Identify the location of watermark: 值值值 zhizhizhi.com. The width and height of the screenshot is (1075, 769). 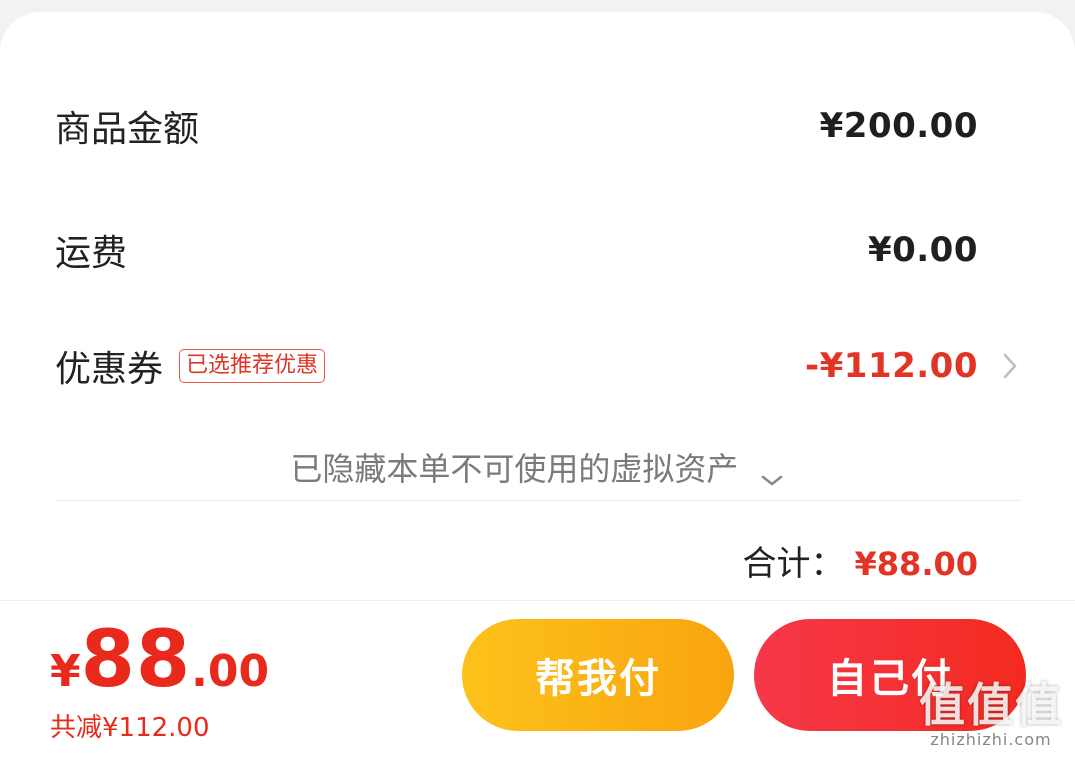
(991, 714).